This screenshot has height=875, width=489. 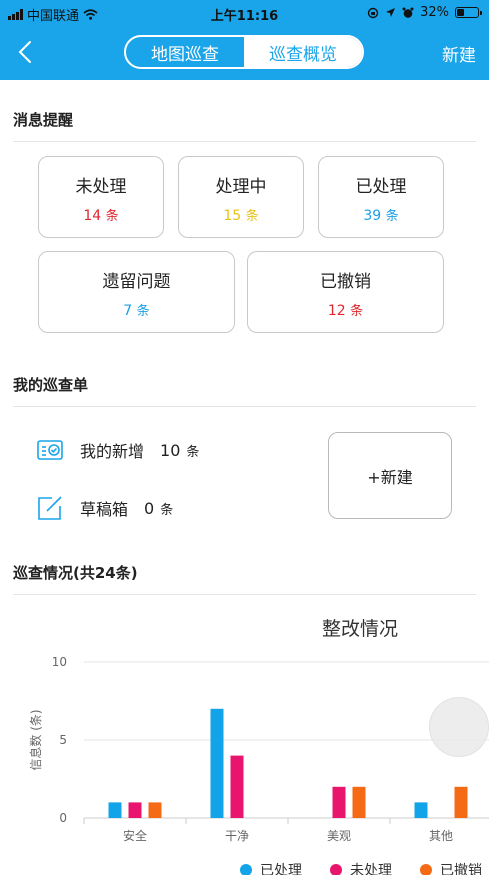 What do you see at coordinates (232, 216) in the screenshot?
I see `card-count-value: 15` at bounding box center [232, 216].